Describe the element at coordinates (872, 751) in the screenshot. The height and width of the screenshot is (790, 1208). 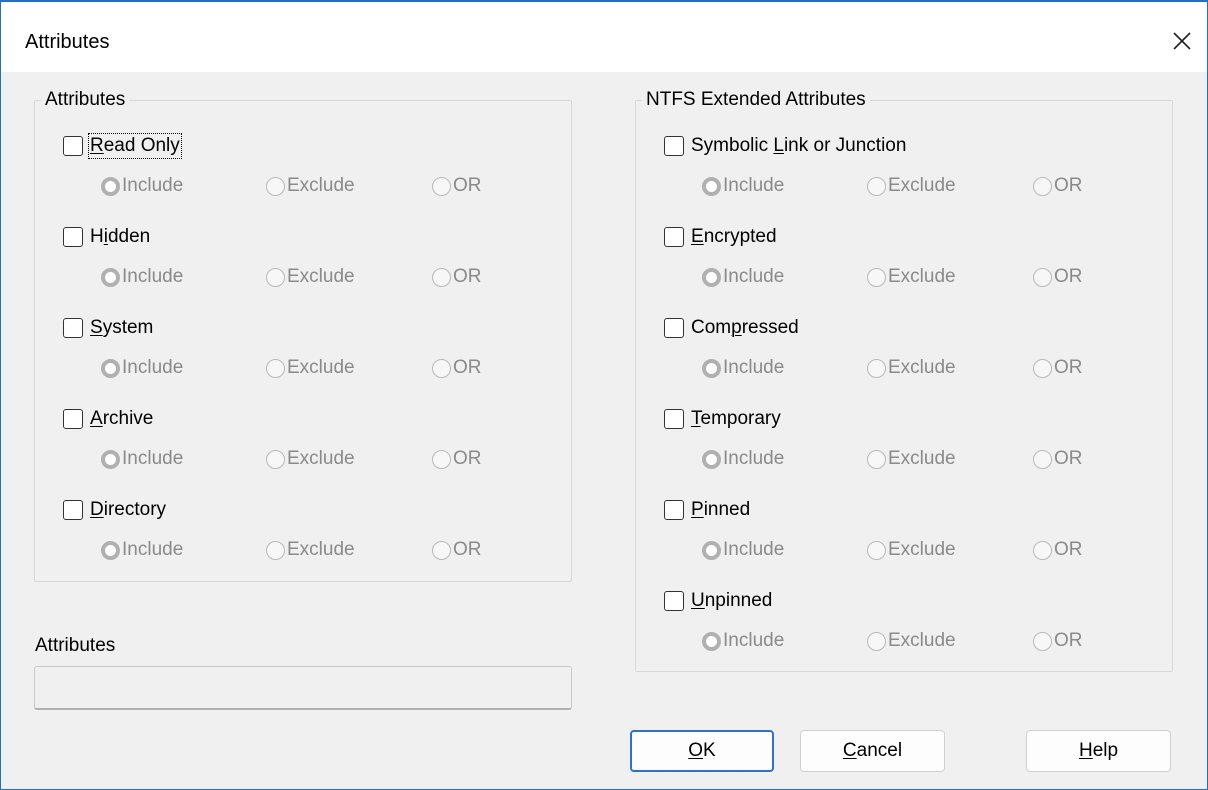
I see `cancel-button: Cancel` at that location.